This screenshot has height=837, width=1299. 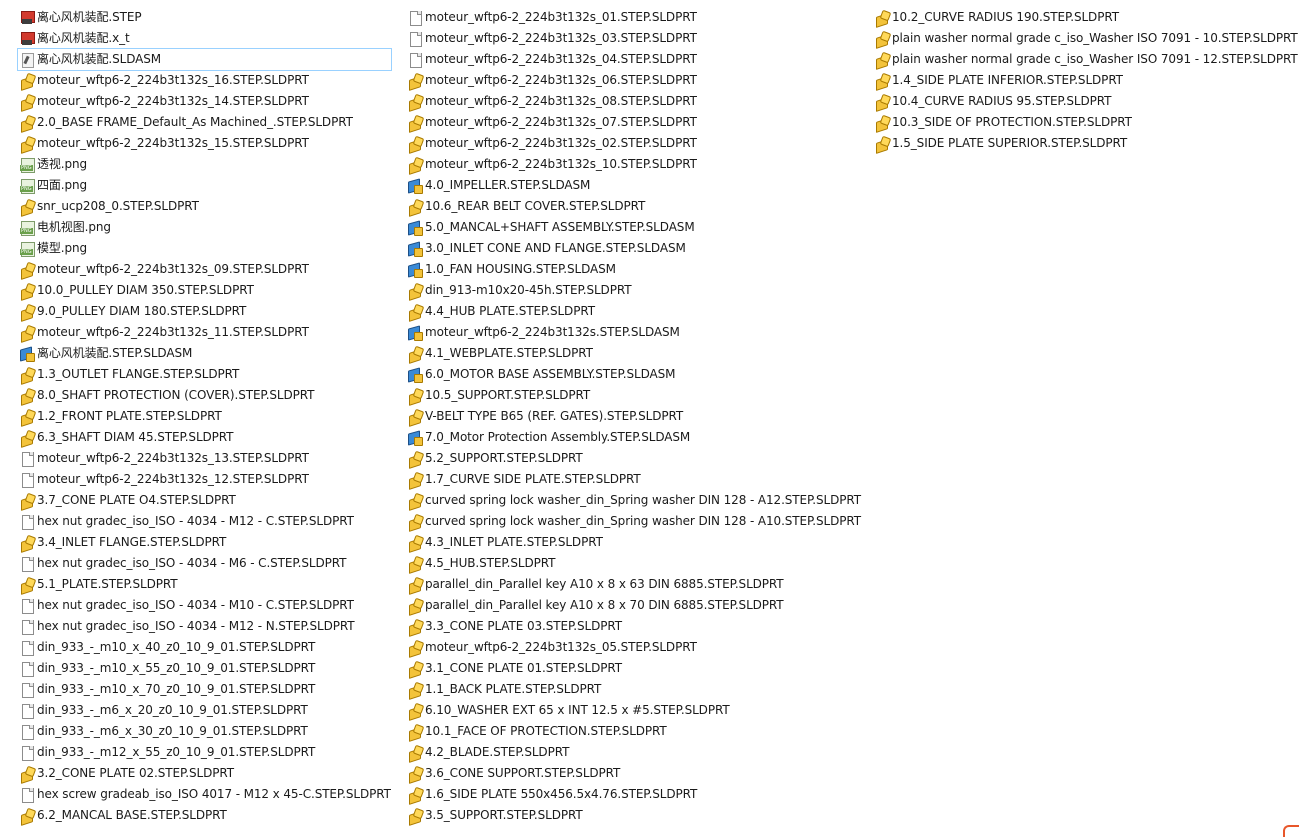 What do you see at coordinates (204, 416) in the screenshot?
I see `file-item: 1.2_FRONT PLATE.STEP.SLDPRT` at bounding box center [204, 416].